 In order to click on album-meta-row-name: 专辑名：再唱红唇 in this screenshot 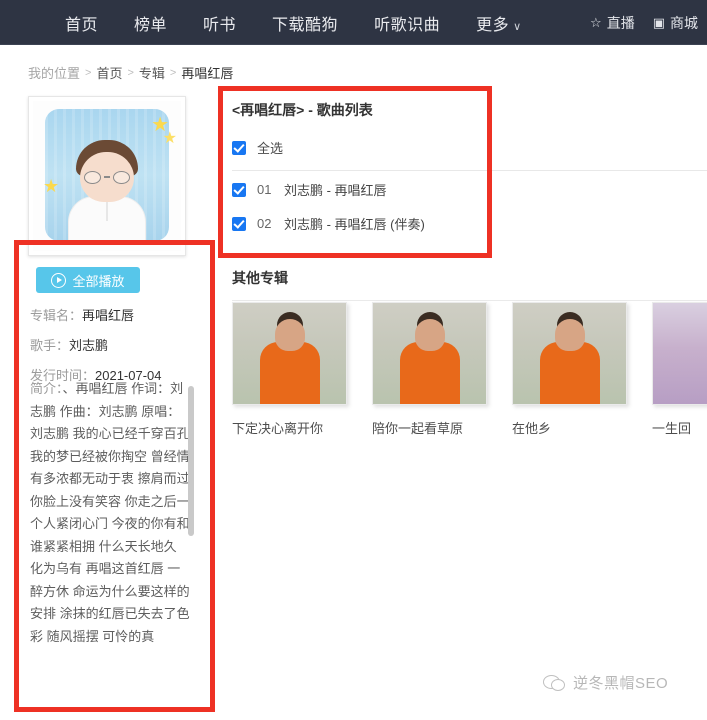, I will do `click(120, 314)`.